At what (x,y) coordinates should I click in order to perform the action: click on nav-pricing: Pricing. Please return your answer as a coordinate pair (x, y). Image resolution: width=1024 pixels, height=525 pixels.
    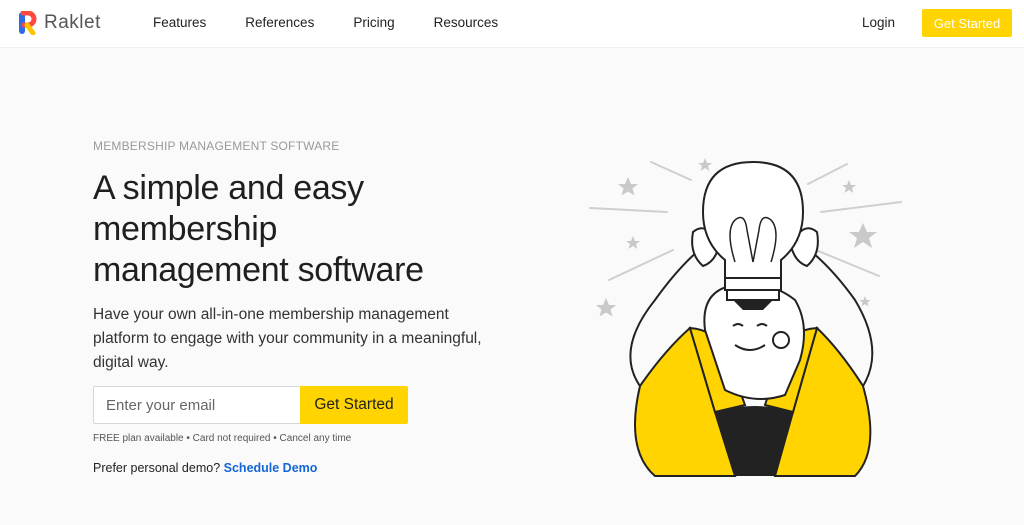
    Looking at the image, I should click on (373, 22).